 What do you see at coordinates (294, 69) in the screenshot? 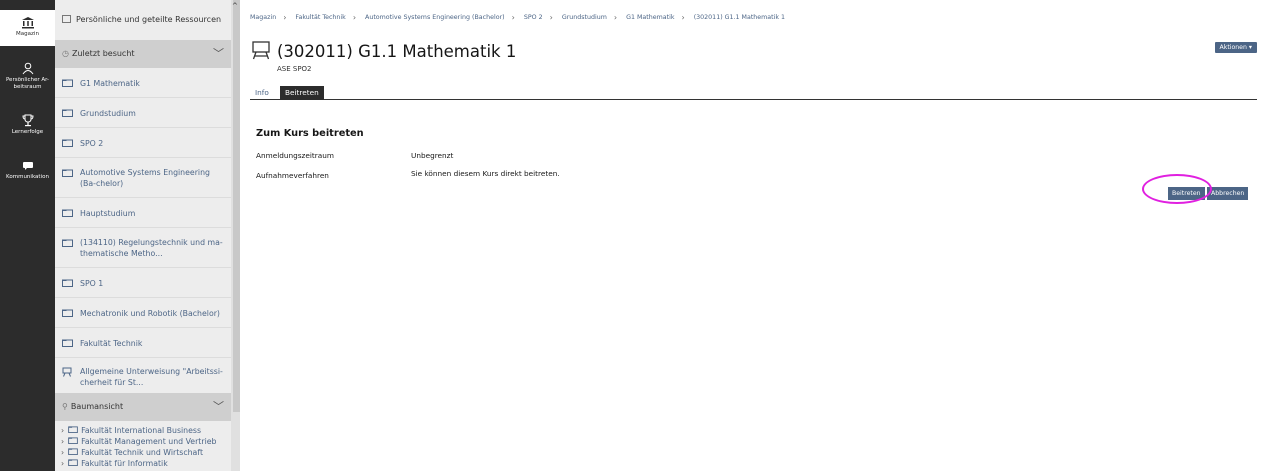
I see `page-subtitle: ASE SPO2` at bounding box center [294, 69].